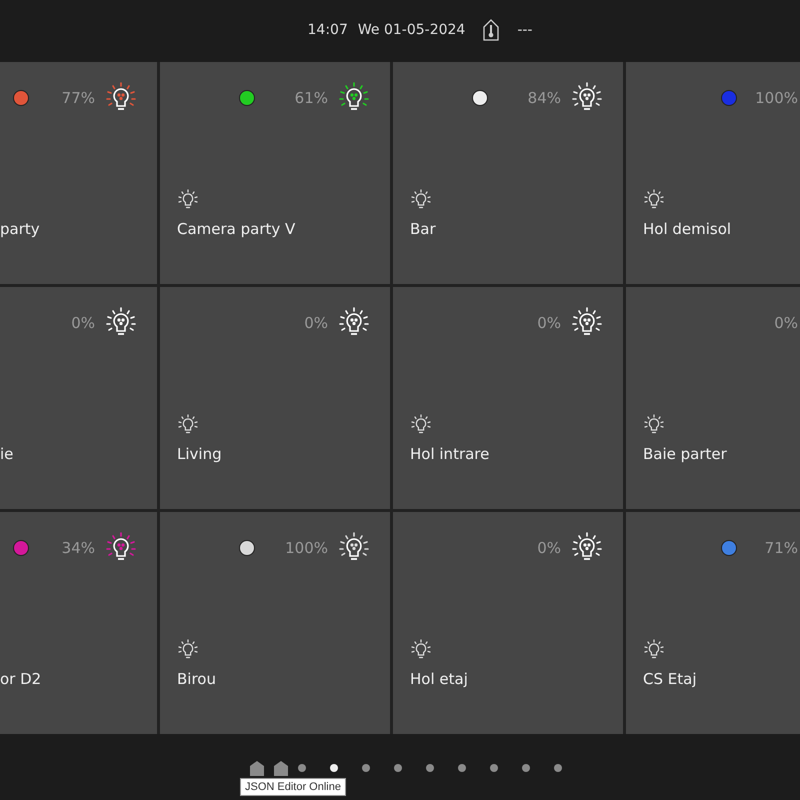 Image resolution: width=800 pixels, height=800 pixels. I want to click on room-name: Bar, so click(423, 229).